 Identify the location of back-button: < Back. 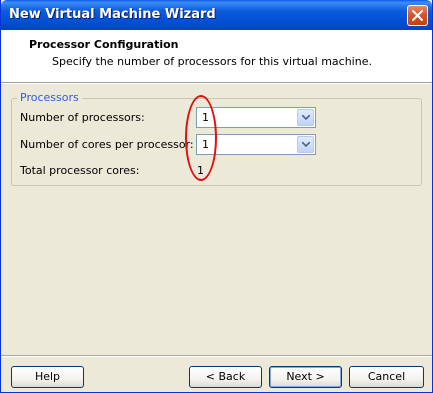
(225, 377).